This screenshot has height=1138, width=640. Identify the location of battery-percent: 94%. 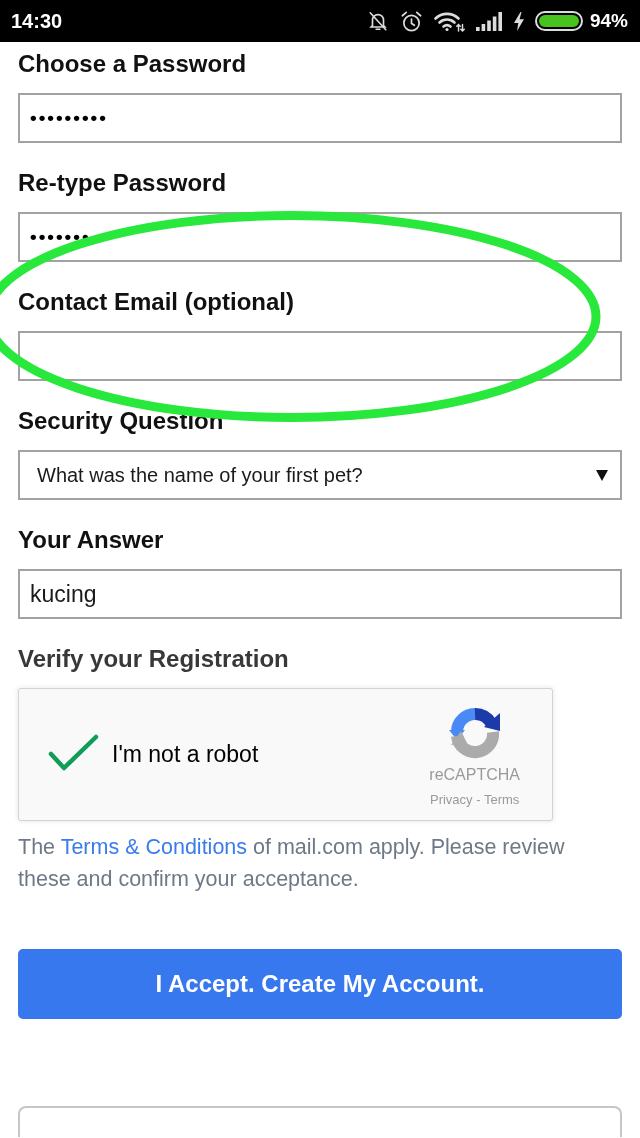
(608, 21).